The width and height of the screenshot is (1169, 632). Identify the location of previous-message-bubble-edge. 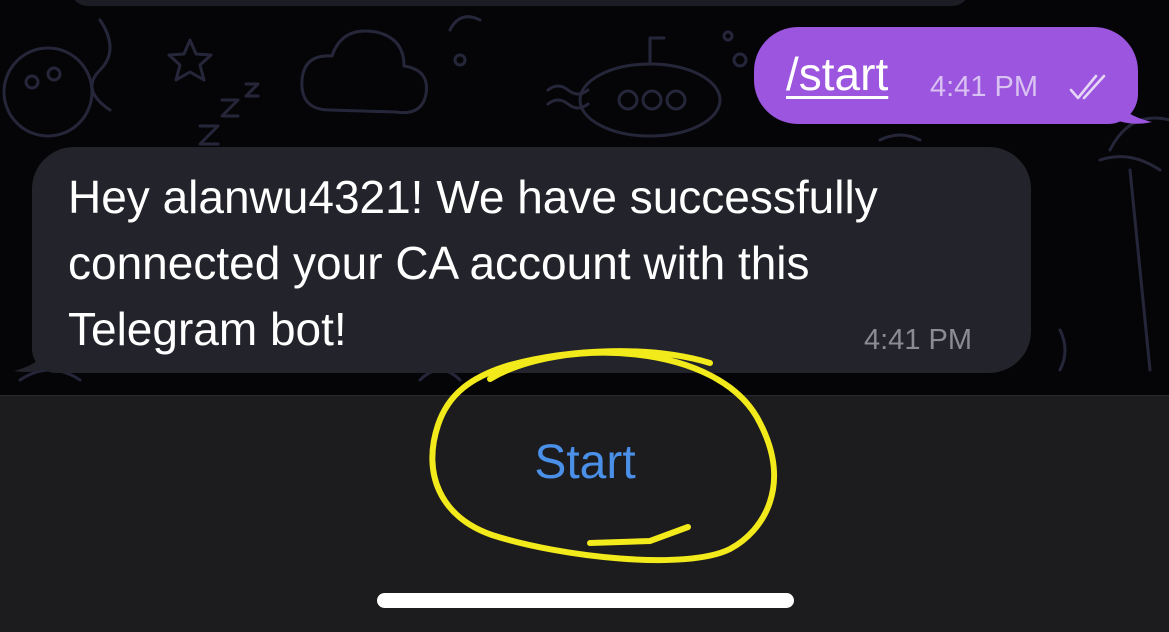
(520, 3).